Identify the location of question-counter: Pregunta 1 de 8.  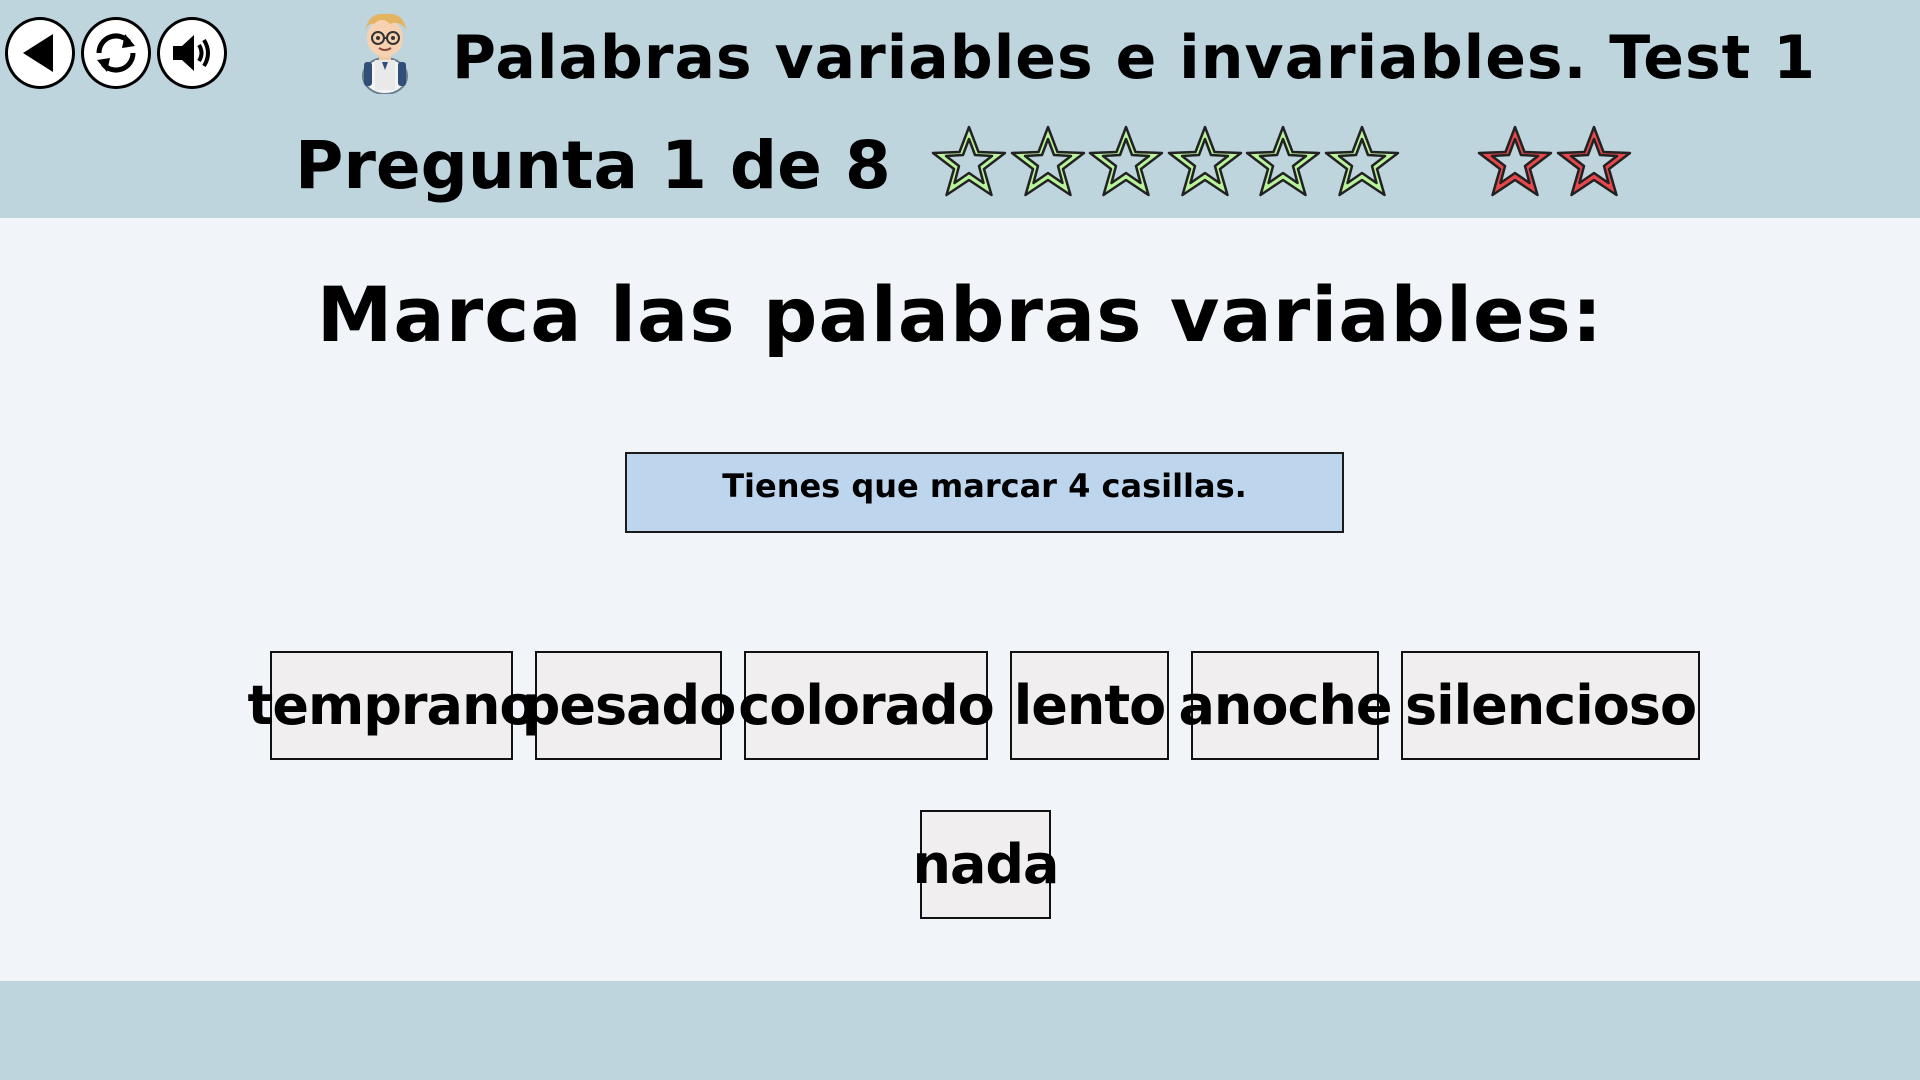
(593, 165).